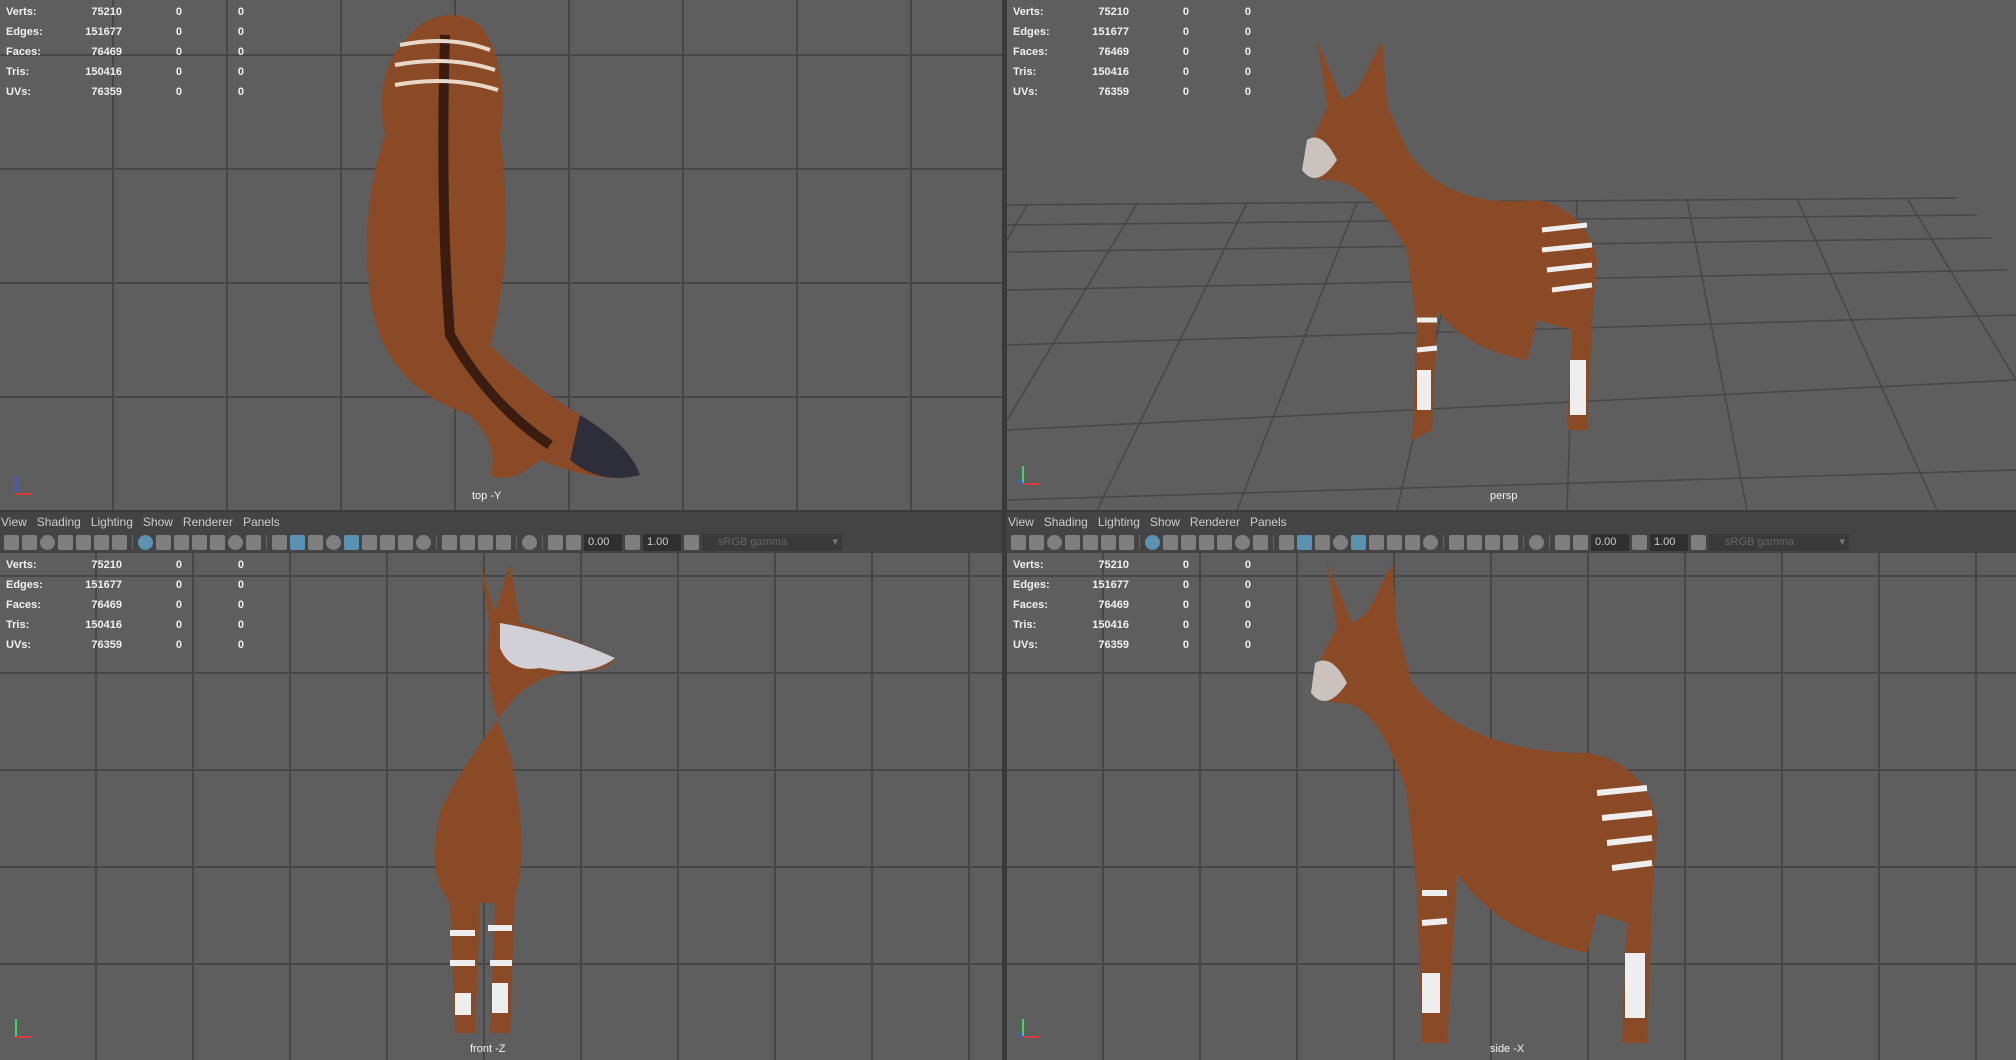 The height and width of the screenshot is (1060, 2016). Describe the element at coordinates (132, 542) in the screenshot. I see `toolbar-separator` at that location.